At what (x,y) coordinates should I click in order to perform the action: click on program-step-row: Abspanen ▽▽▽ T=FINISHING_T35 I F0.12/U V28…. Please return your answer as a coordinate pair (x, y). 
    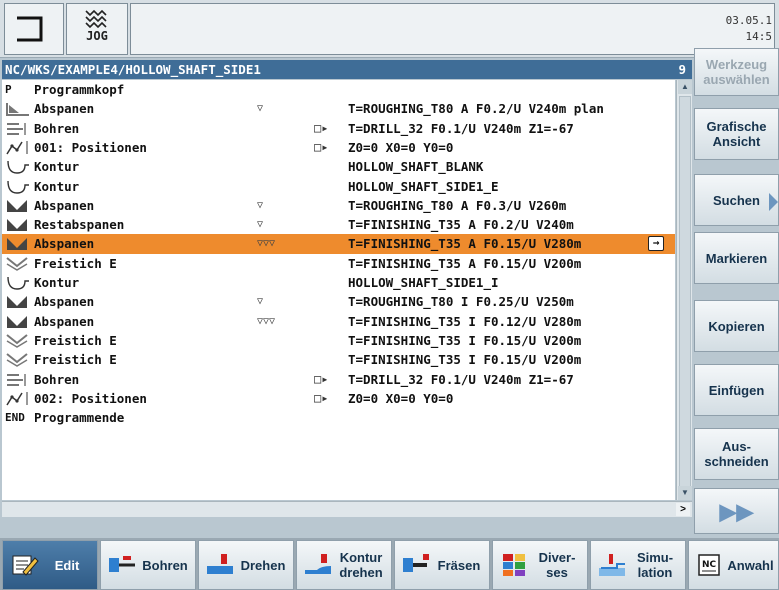
    Looking at the image, I should click on (338, 321).